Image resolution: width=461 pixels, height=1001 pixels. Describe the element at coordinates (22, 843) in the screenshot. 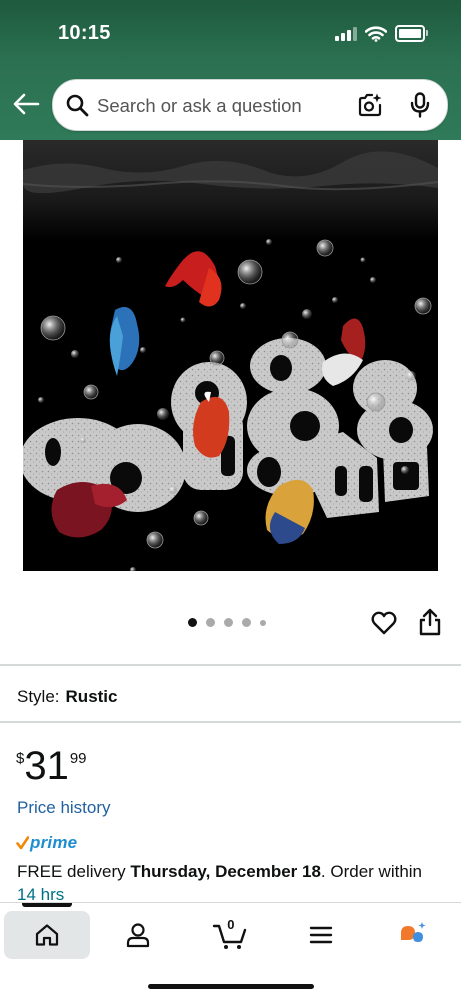

I see `prime-check-icon` at that location.